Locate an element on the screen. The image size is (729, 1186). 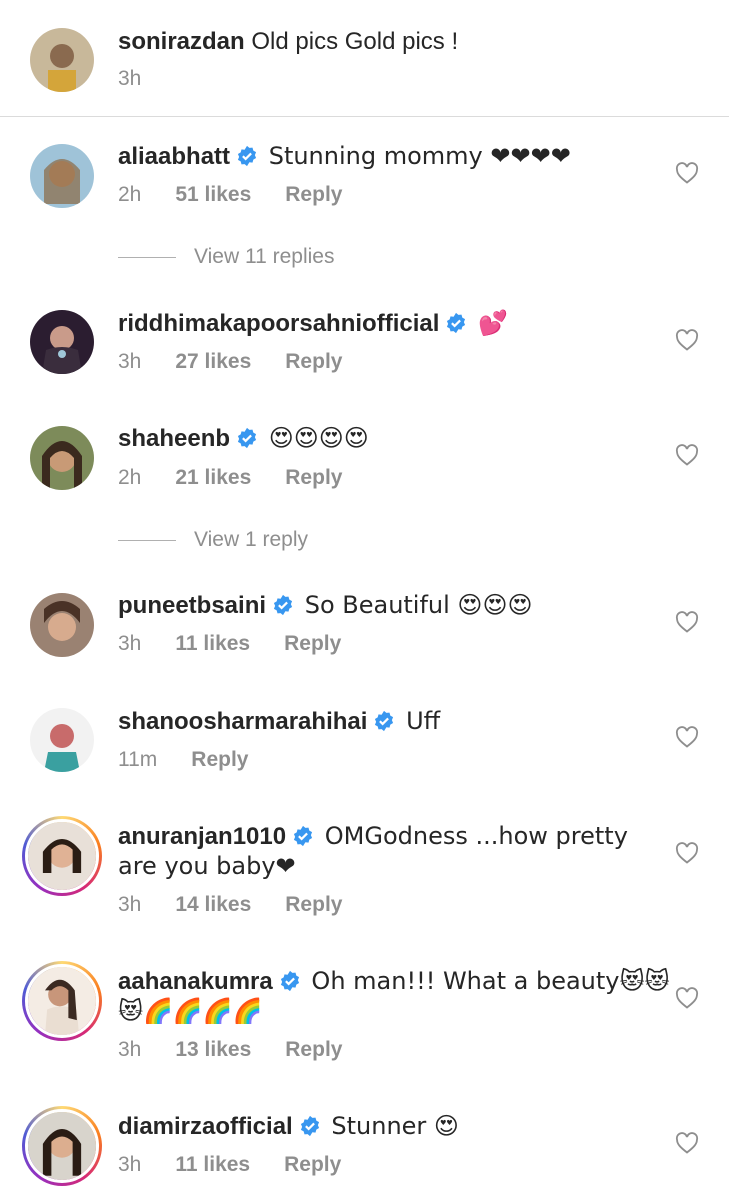
username: aliaabhatt is located at coordinates (174, 156).